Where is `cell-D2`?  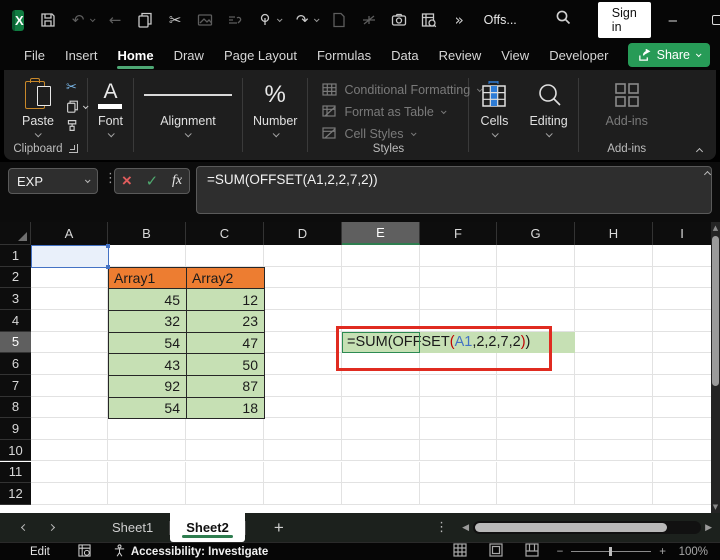 cell-D2 is located at coordinates (303, 277).